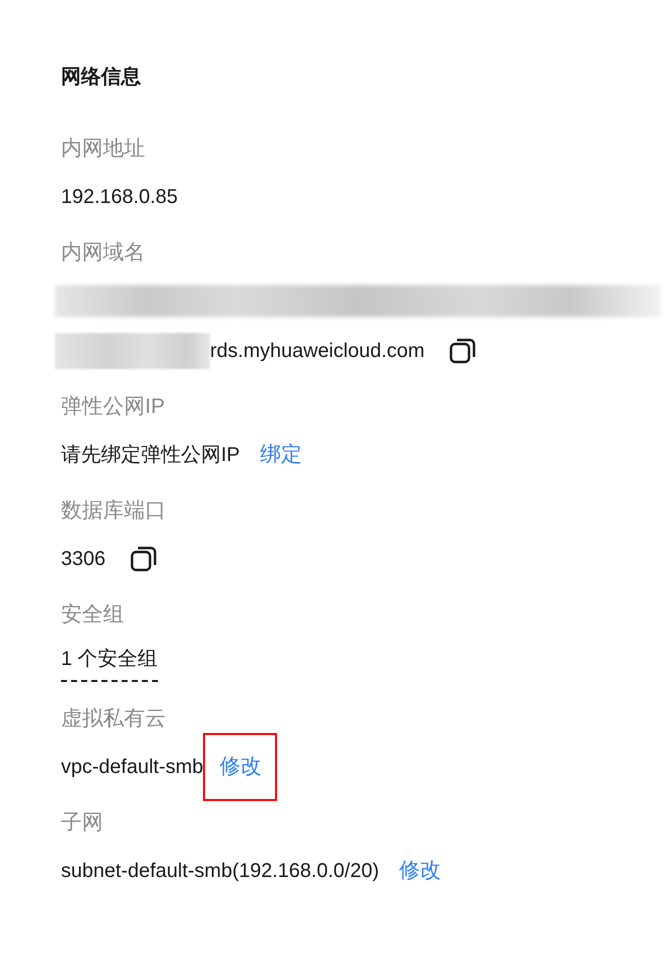  What do you see at coordinates (109, 663) in the screenshot?
I see `field-value-link: 1 个安全组` at bounding box center [109, 663].